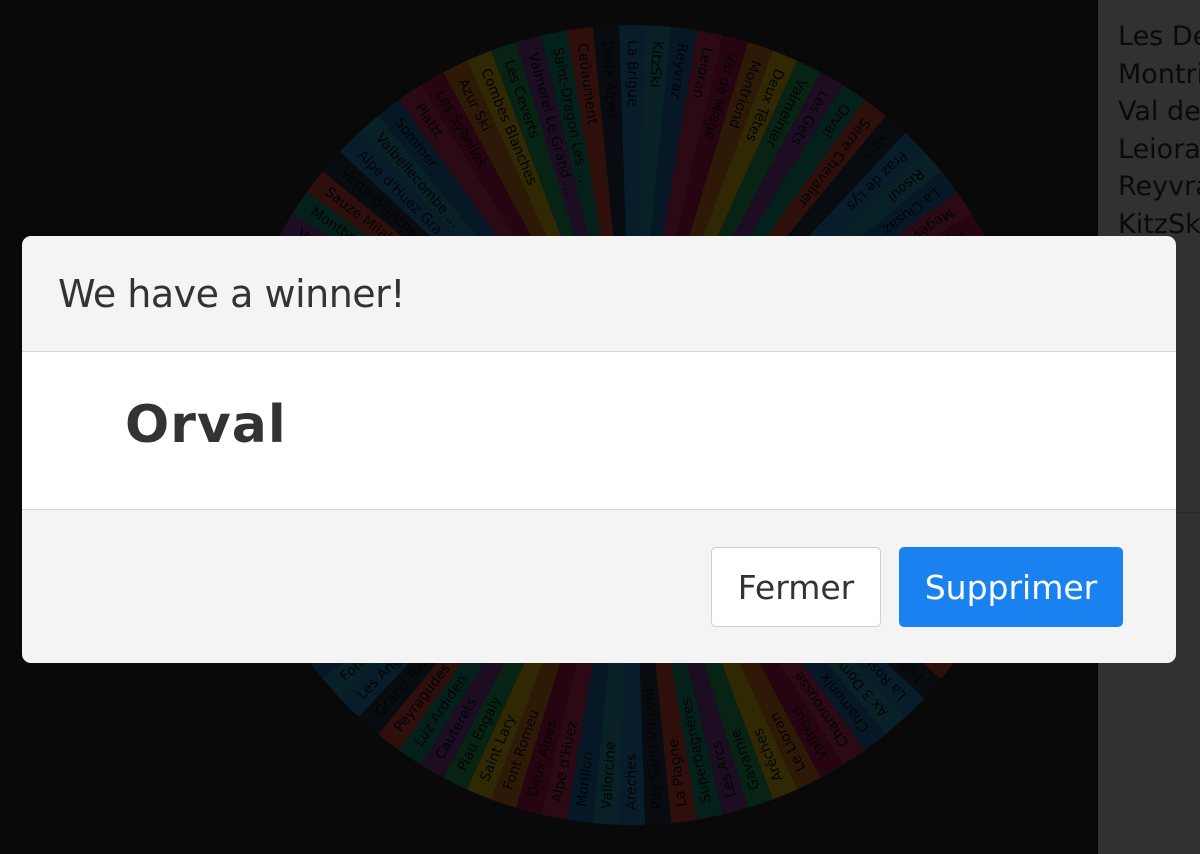  I want to click on delete-button: Supprimer, so click(1011, 587).